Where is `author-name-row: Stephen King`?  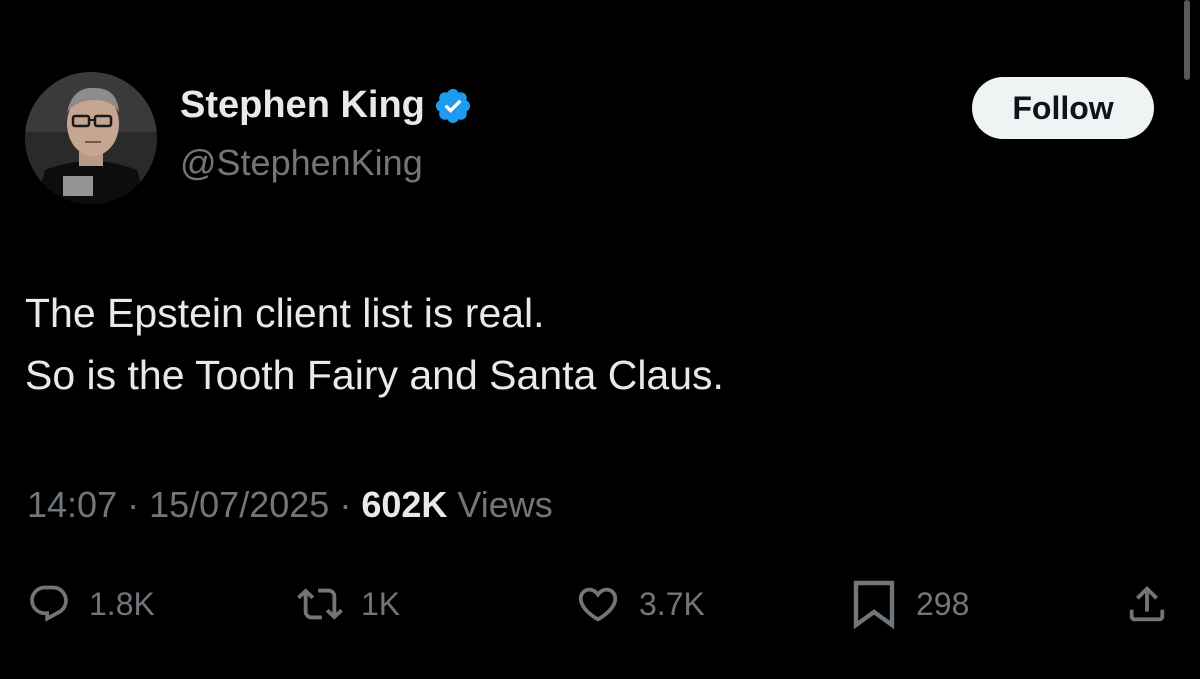 author-name-row: Stephen King is located at coordinates (326, 105).